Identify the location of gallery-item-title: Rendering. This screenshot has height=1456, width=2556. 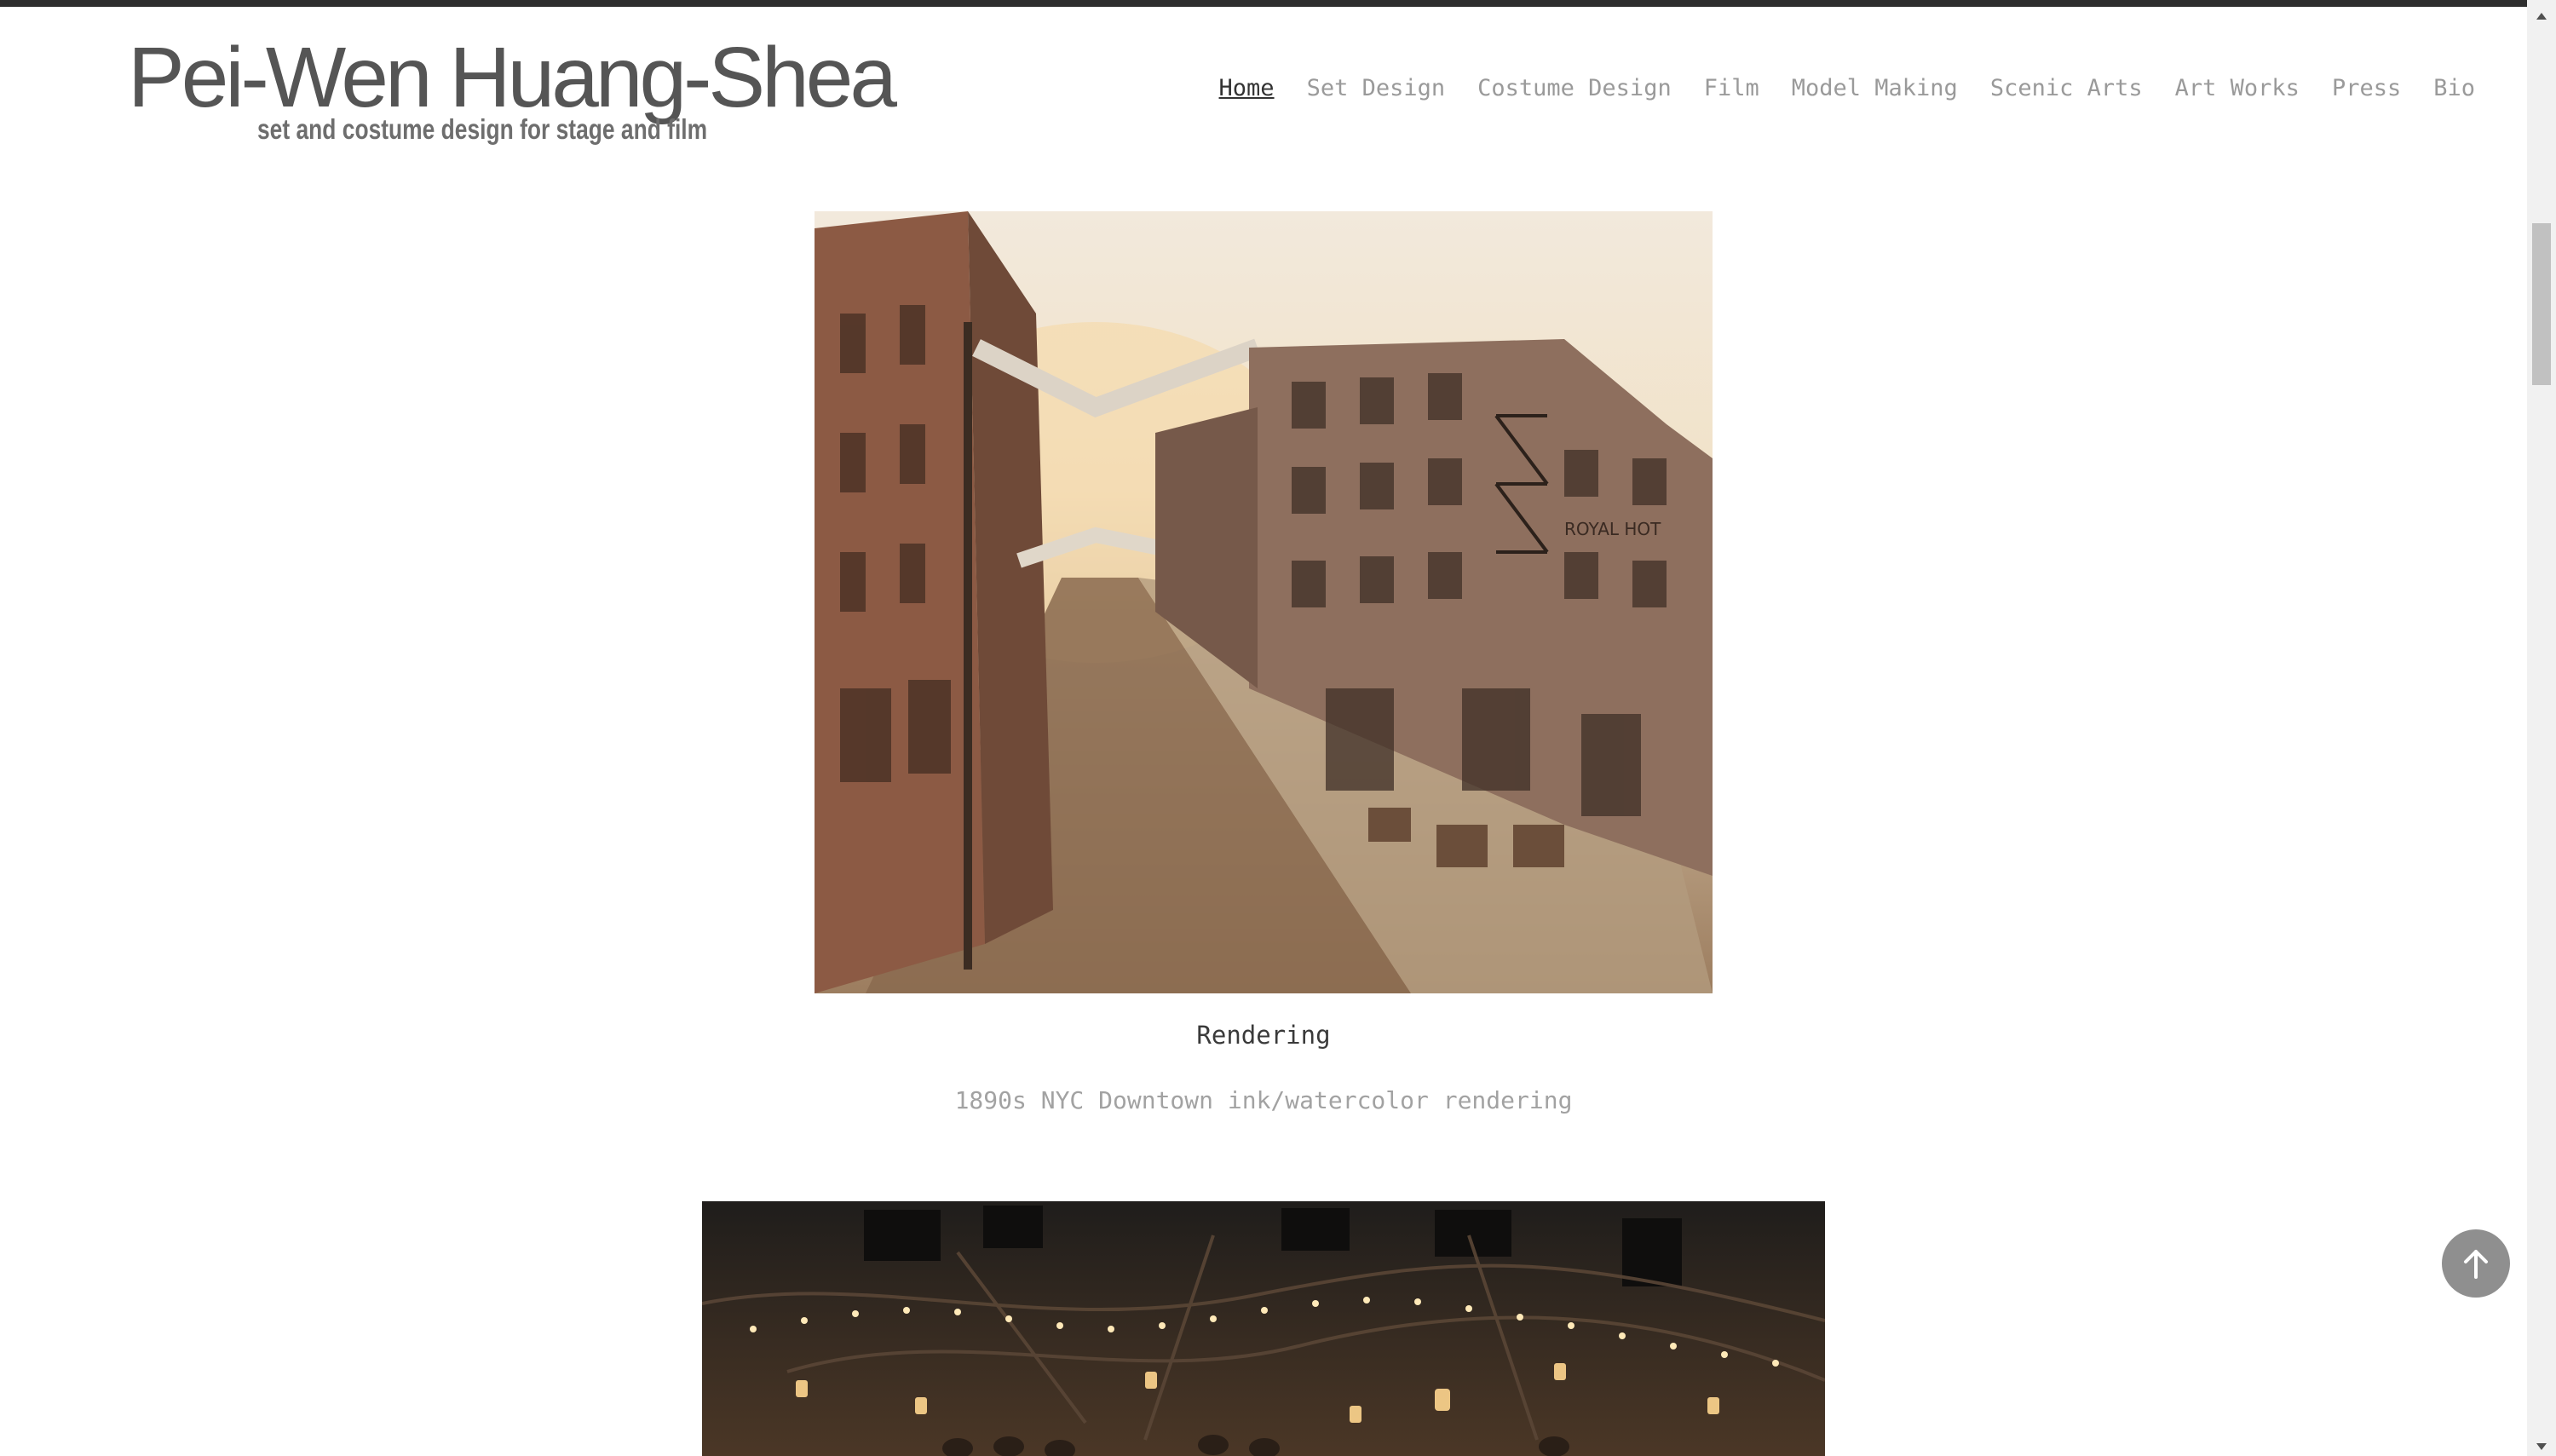
(1263, 1035).